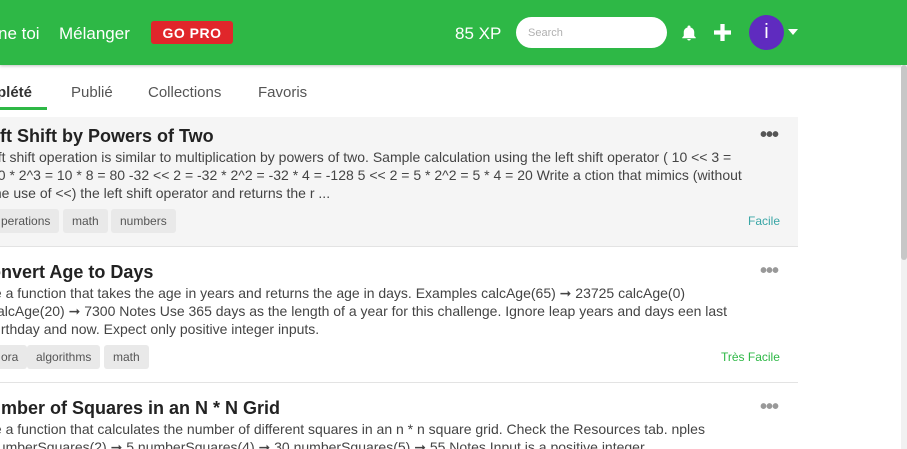 Image resolution: width=907 pixels, height=449 pixels. Describe the element at coordinates (76, 272) in the screenshot. I see `challenge-title: onvert Age to Days` at that location.